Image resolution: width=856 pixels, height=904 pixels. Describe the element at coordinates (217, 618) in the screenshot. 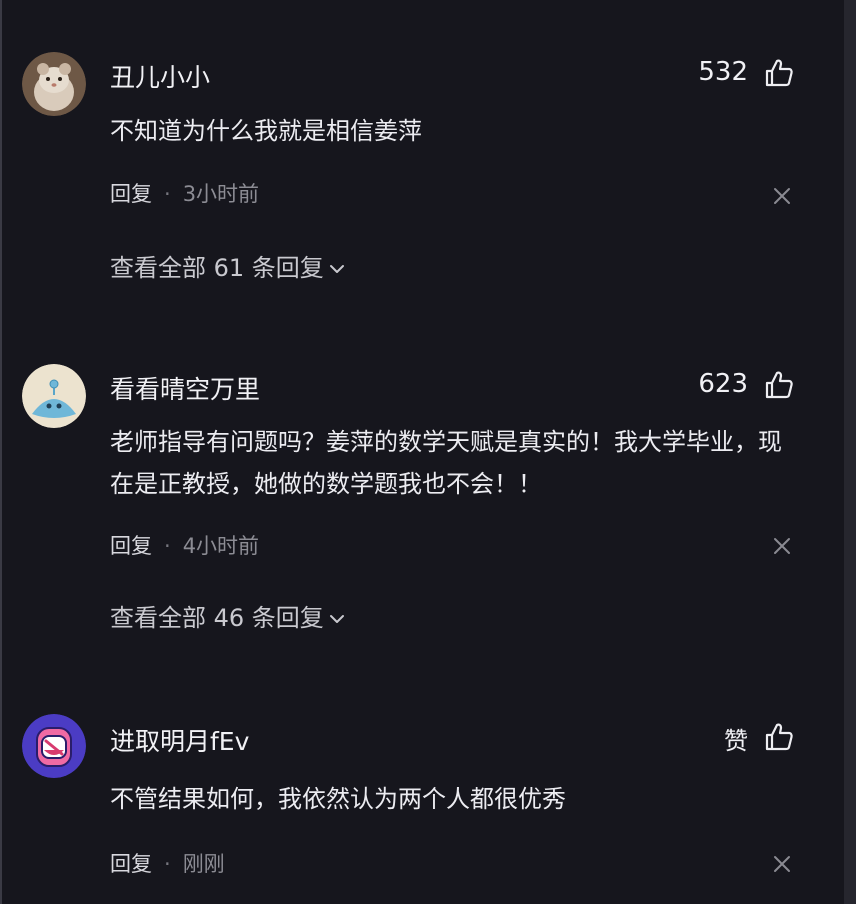

I see `view-replies-label: 查看全部 46 条回复` at that location.